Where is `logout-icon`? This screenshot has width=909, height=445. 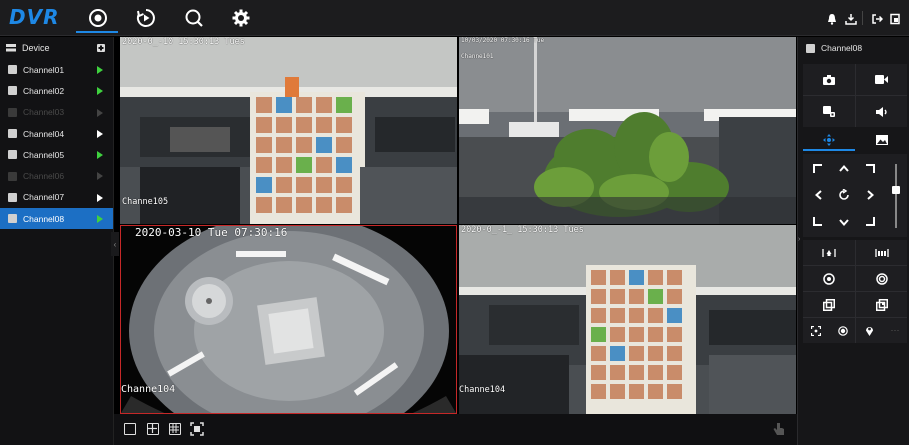 logout-icon is located at coordinates (877, 18).